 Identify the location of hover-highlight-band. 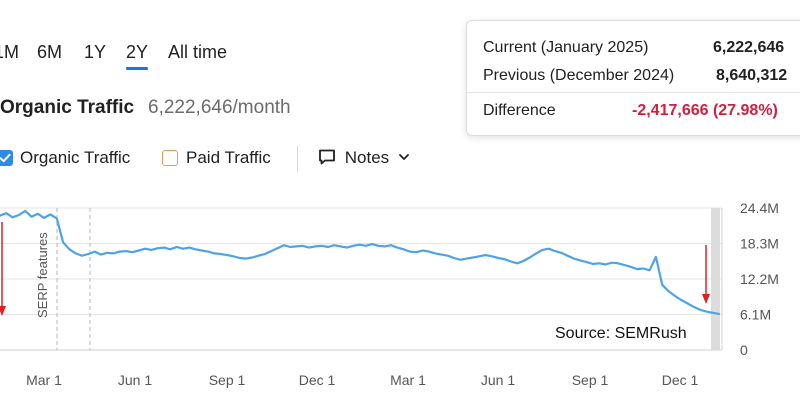
(715, 279).